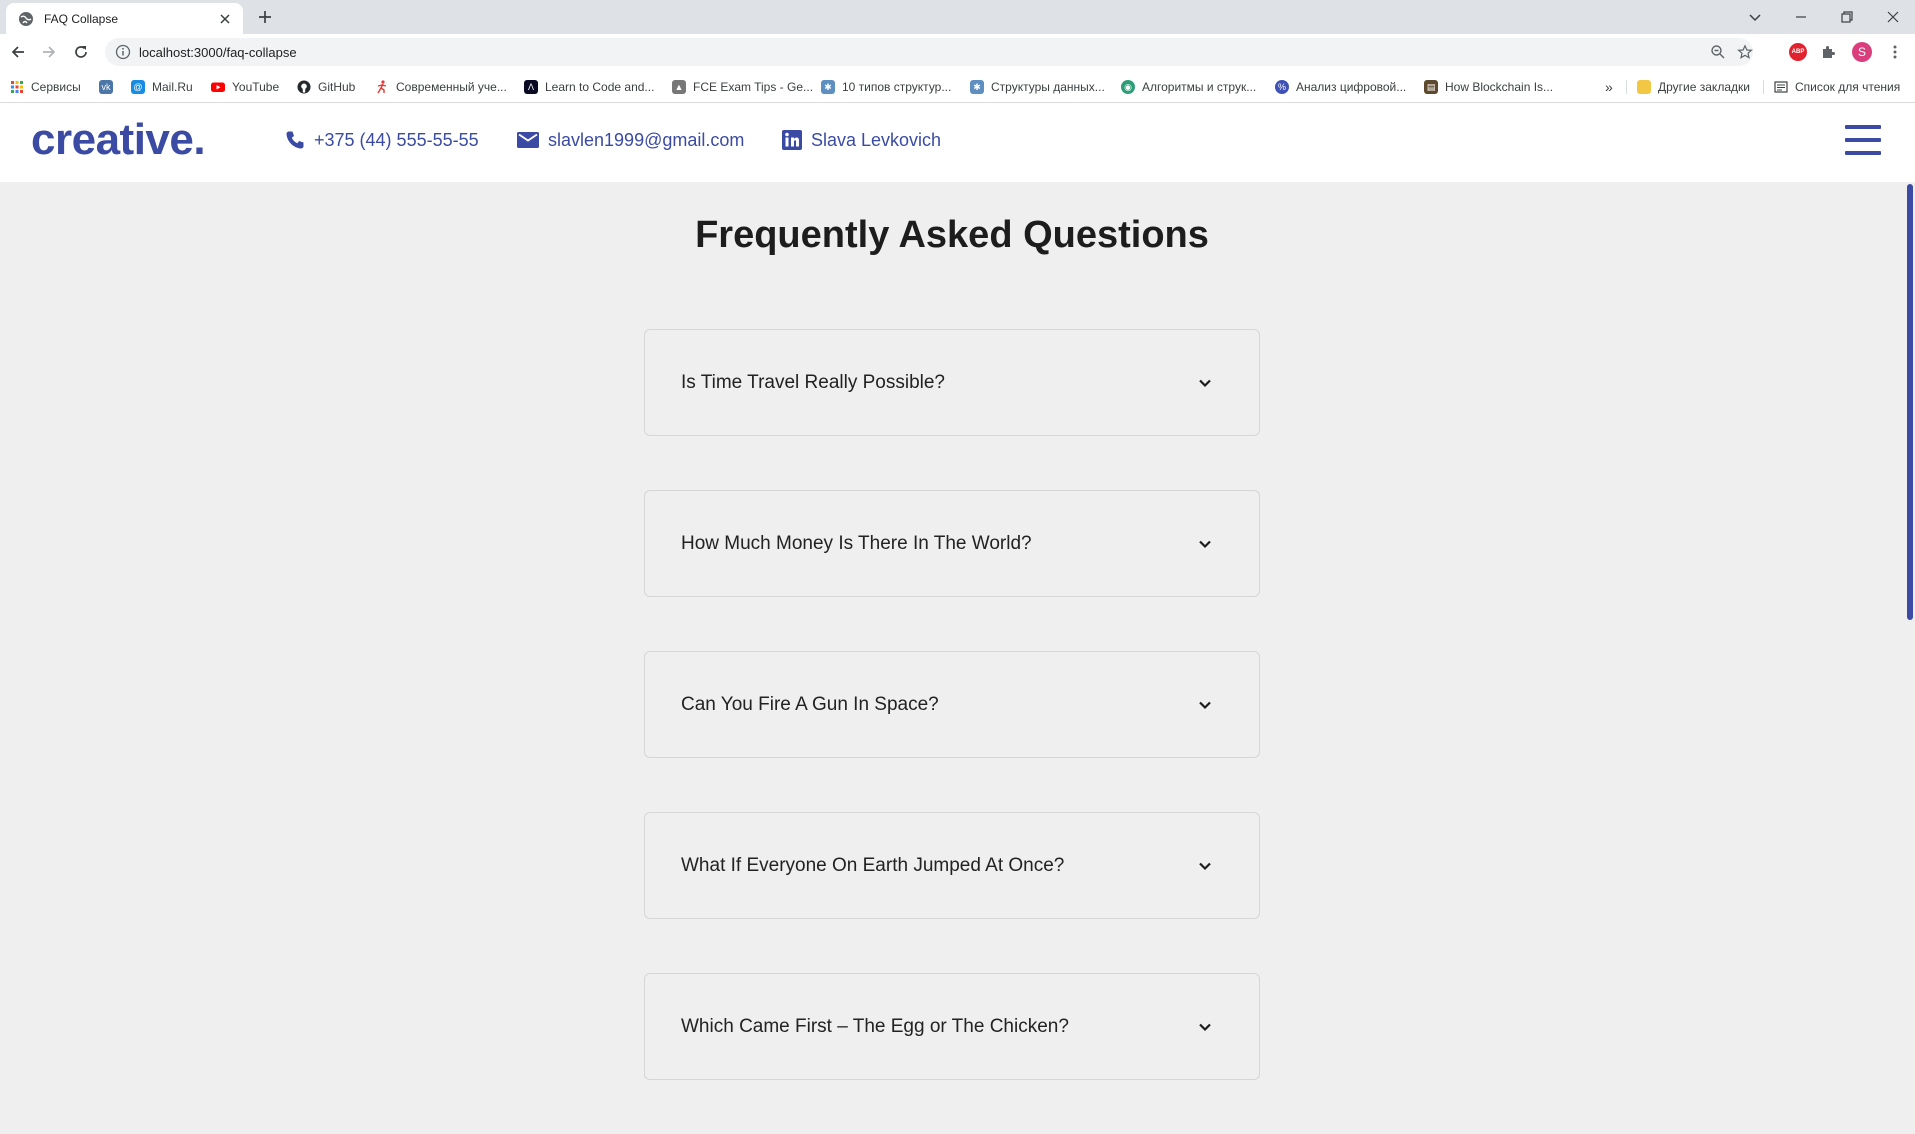 The width and height of the screenshot is (1915, 1134). I want to click on tab-search-icon, so click(1755, 17).